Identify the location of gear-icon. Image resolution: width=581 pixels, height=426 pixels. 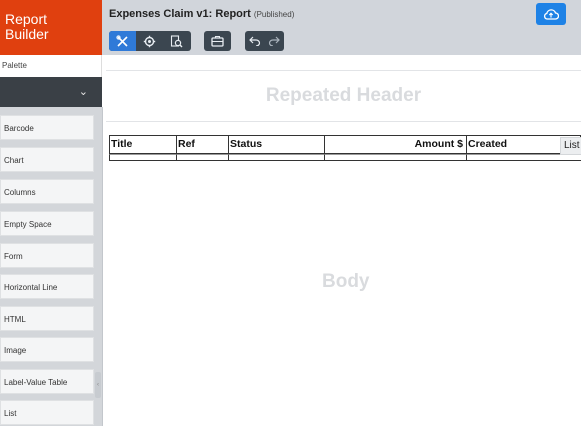
(149, 41).